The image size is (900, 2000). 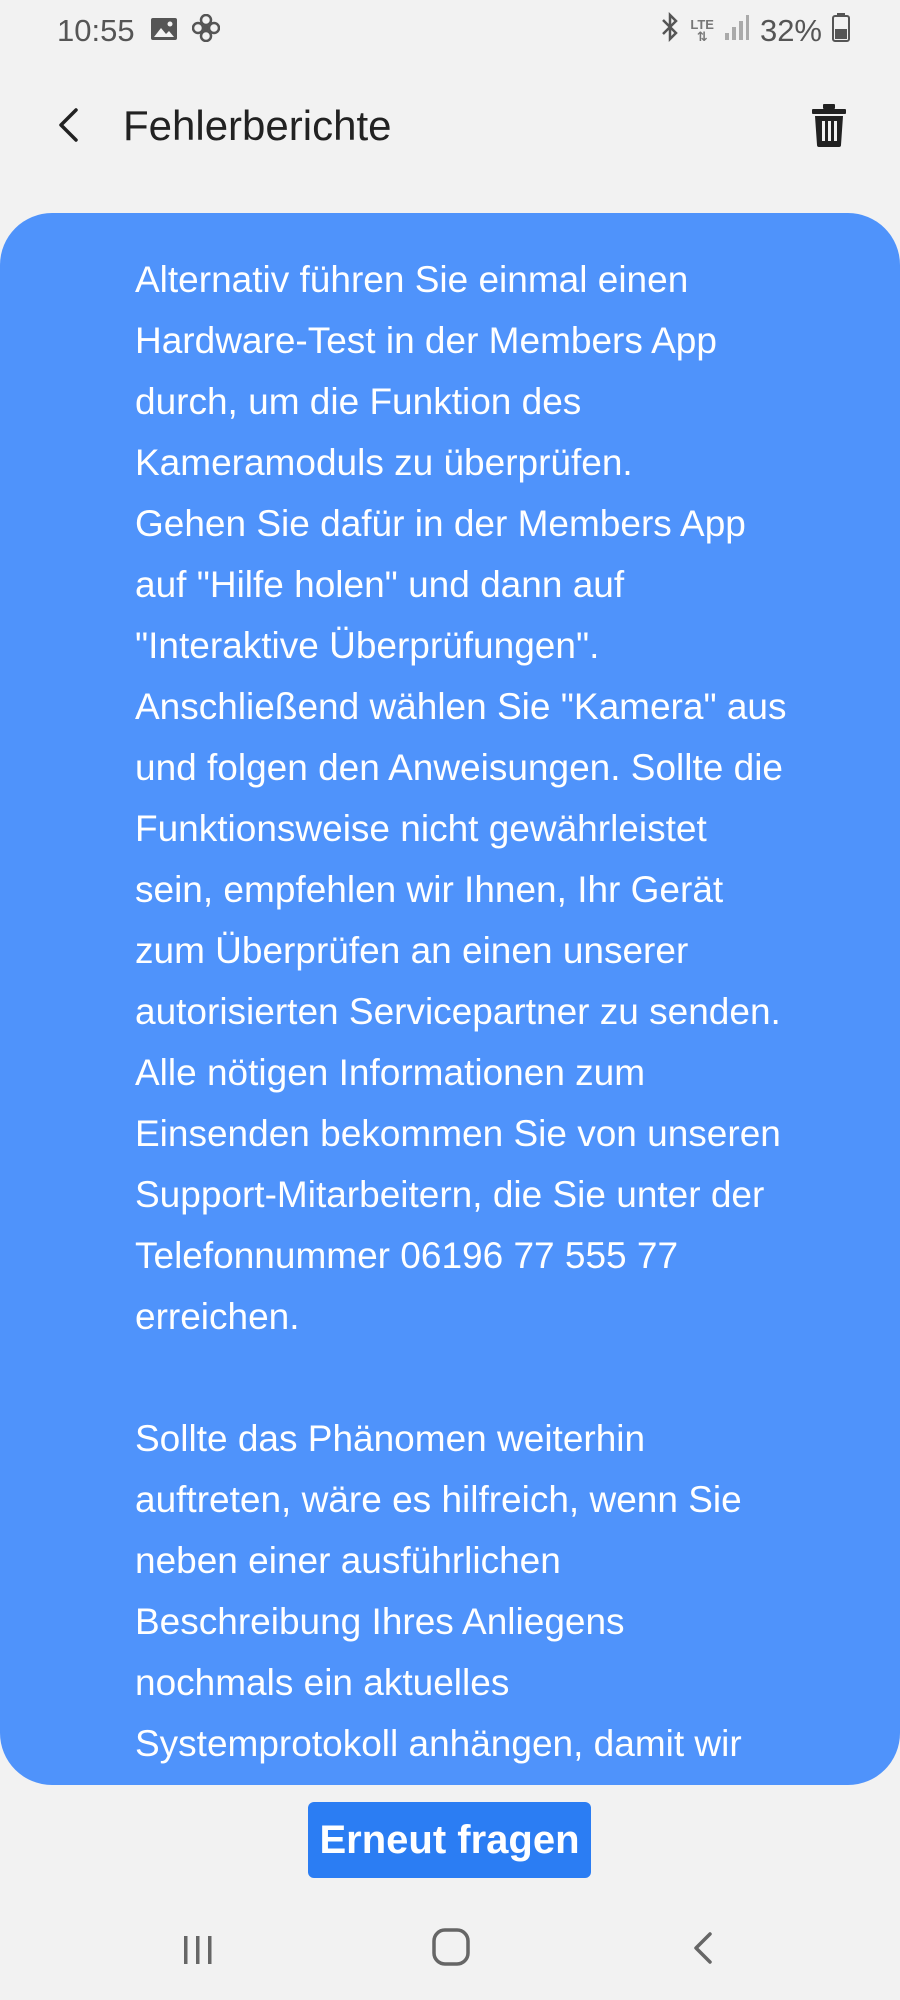 I want to click on recents-button, so click(x=198, y=1950).